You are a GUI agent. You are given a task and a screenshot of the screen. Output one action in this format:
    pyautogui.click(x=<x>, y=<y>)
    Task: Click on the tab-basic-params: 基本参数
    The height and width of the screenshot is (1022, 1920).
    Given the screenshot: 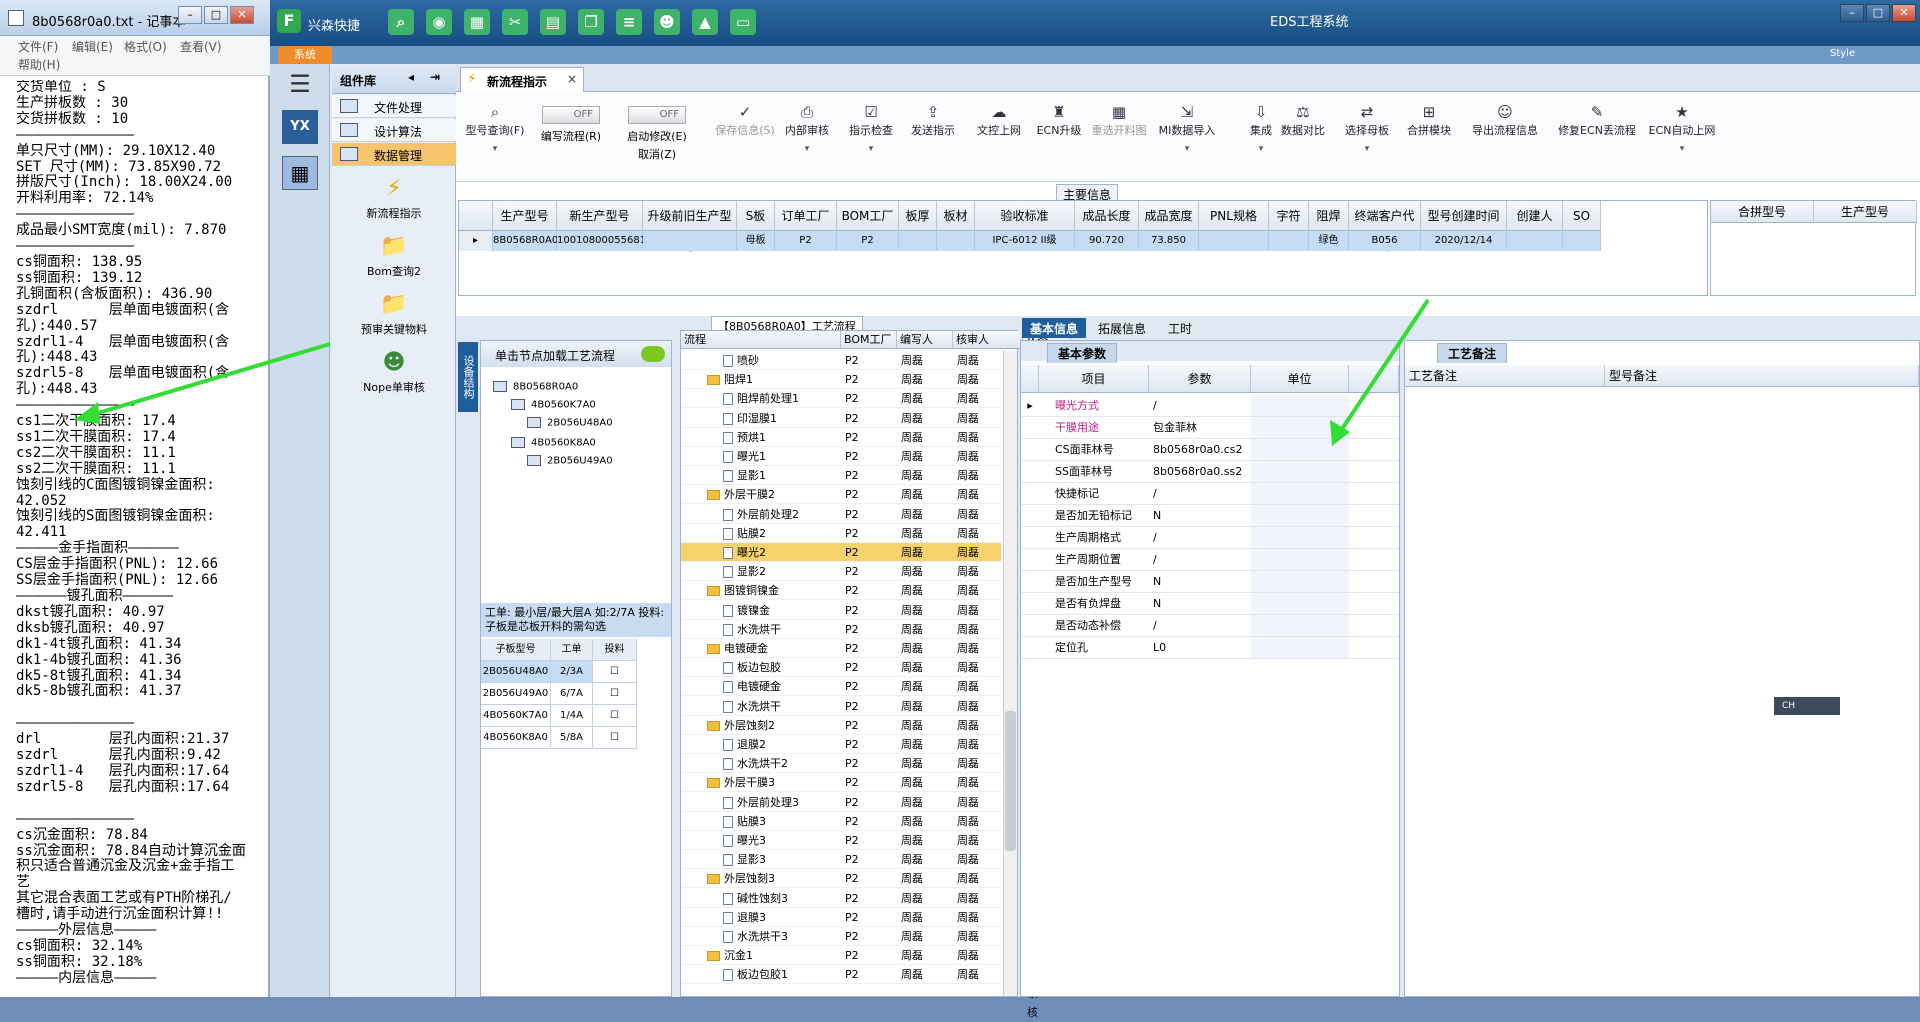 What is the action you would take?
    pyautogui.click(x=1082, y=353)
    